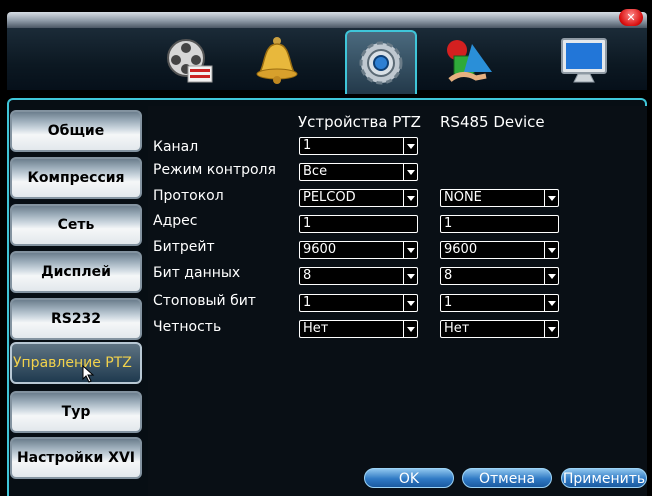  What do you see at coordinates (461, 249) in the screenshot?
I see `rs485-baudrate-value: 9600` at bounding box center [461, 249].